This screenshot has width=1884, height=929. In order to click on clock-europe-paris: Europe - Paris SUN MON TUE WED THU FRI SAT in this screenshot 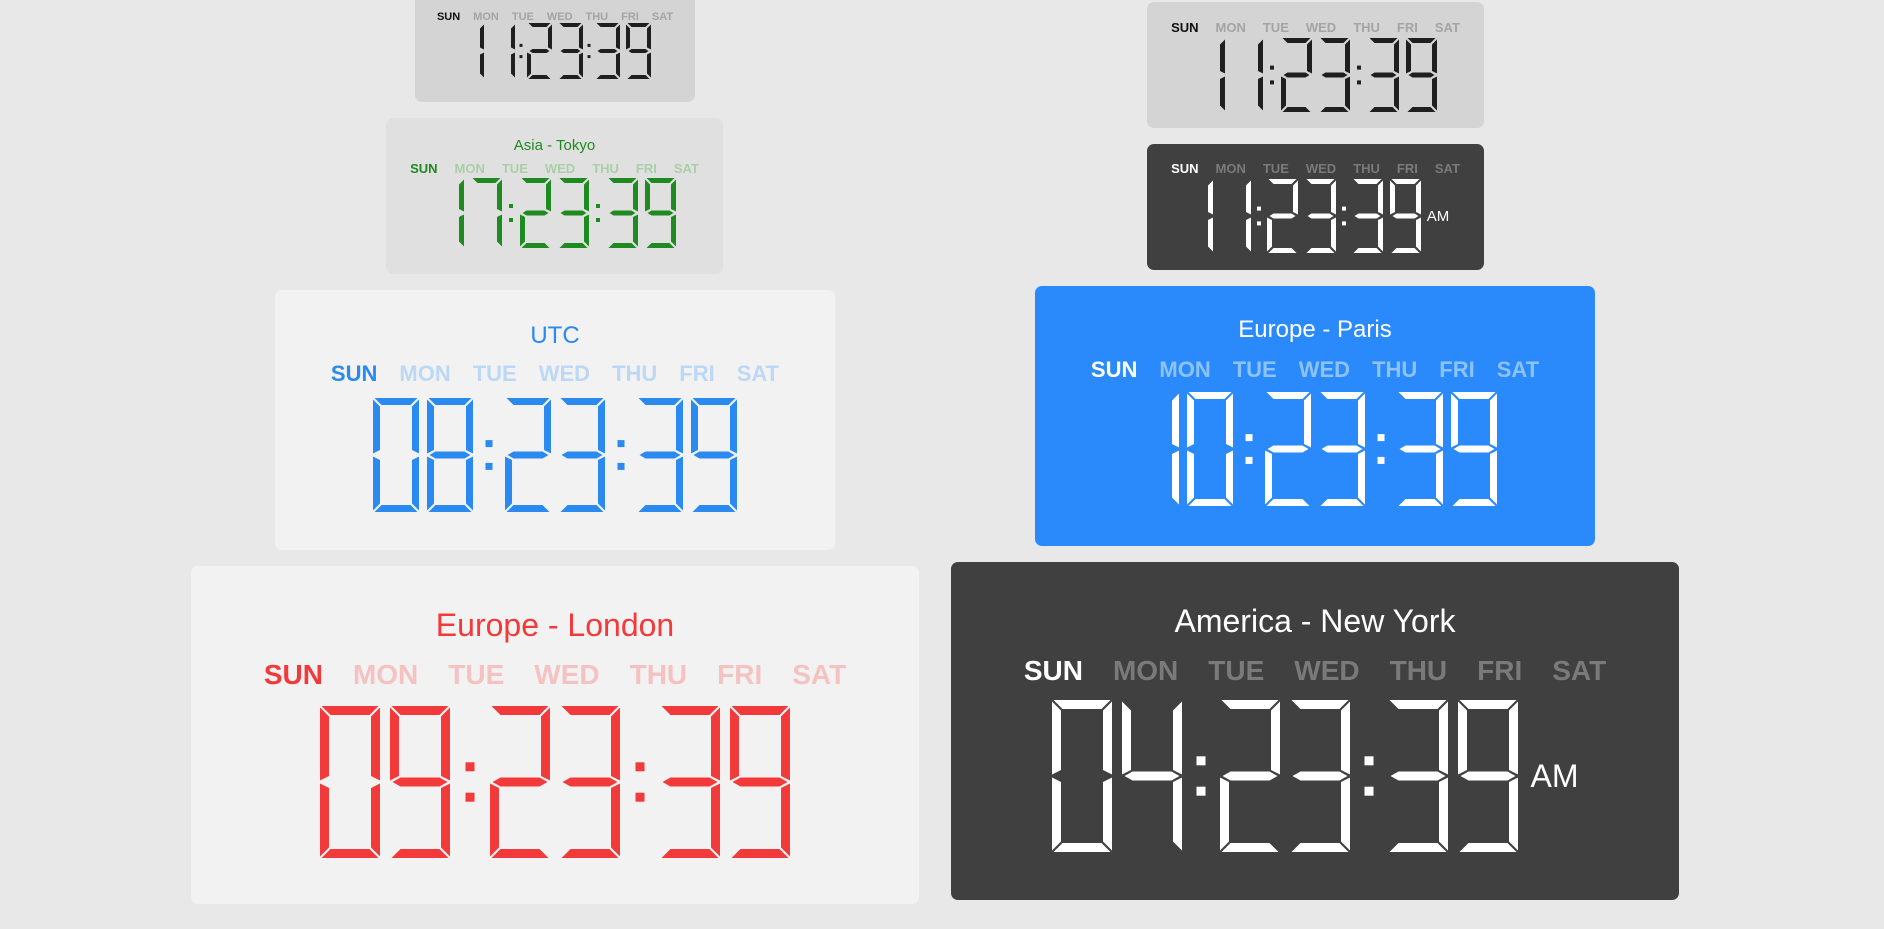, I will do `click(1315, 416)`.